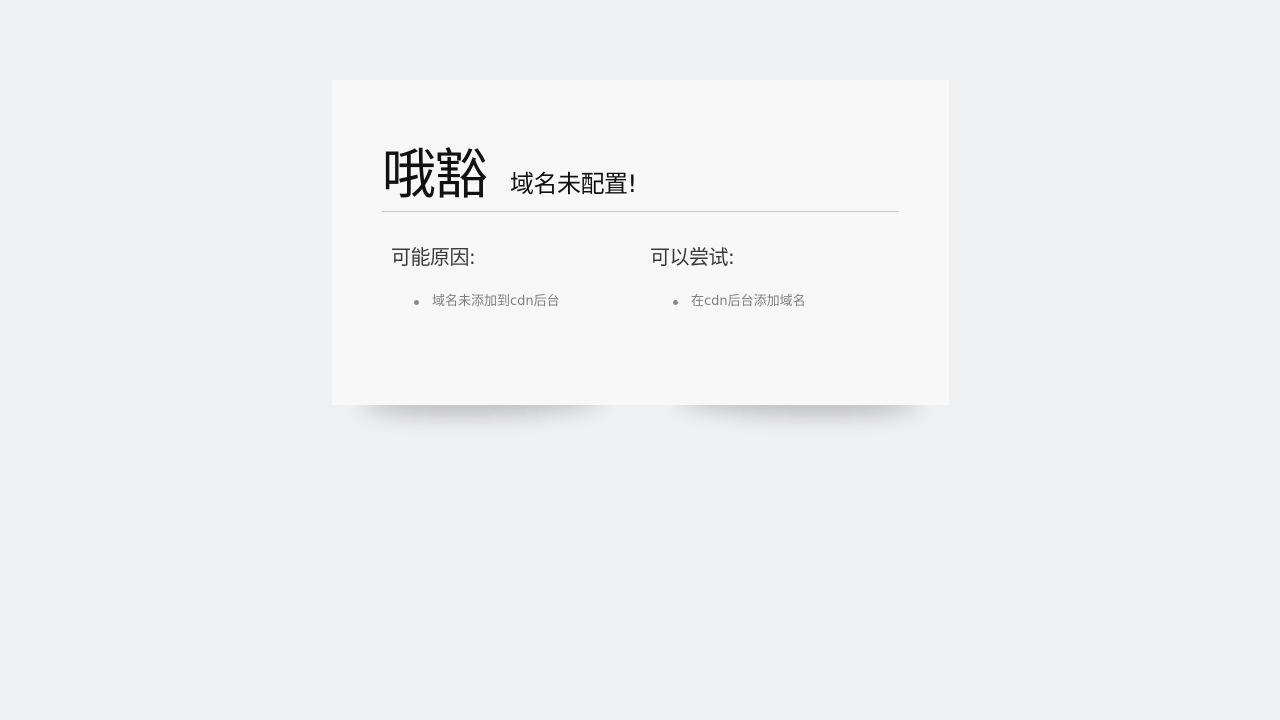  I want to click on page-title: 哦豁, so click(435, 174).